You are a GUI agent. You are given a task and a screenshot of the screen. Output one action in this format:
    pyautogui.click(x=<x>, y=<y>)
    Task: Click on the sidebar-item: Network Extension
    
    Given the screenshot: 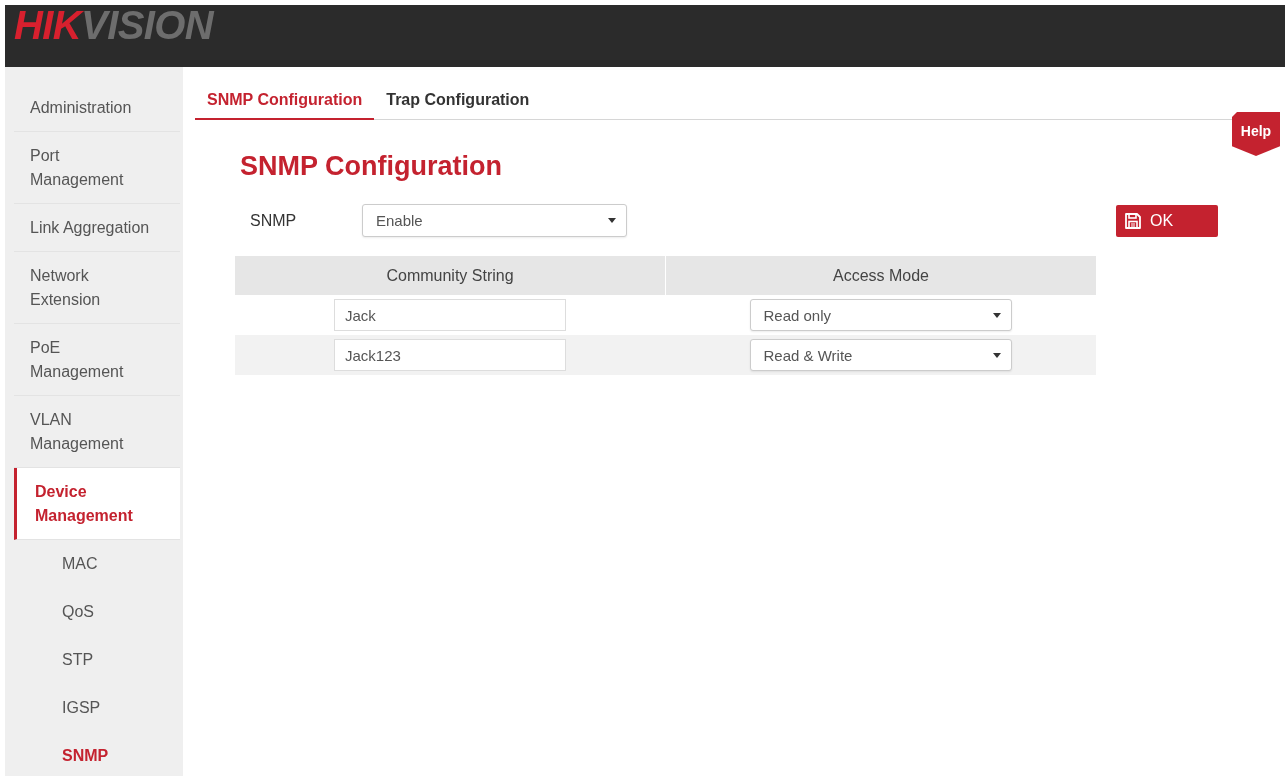 What is the action you would take?
    pyautogui.click(x=97, y=288)
    